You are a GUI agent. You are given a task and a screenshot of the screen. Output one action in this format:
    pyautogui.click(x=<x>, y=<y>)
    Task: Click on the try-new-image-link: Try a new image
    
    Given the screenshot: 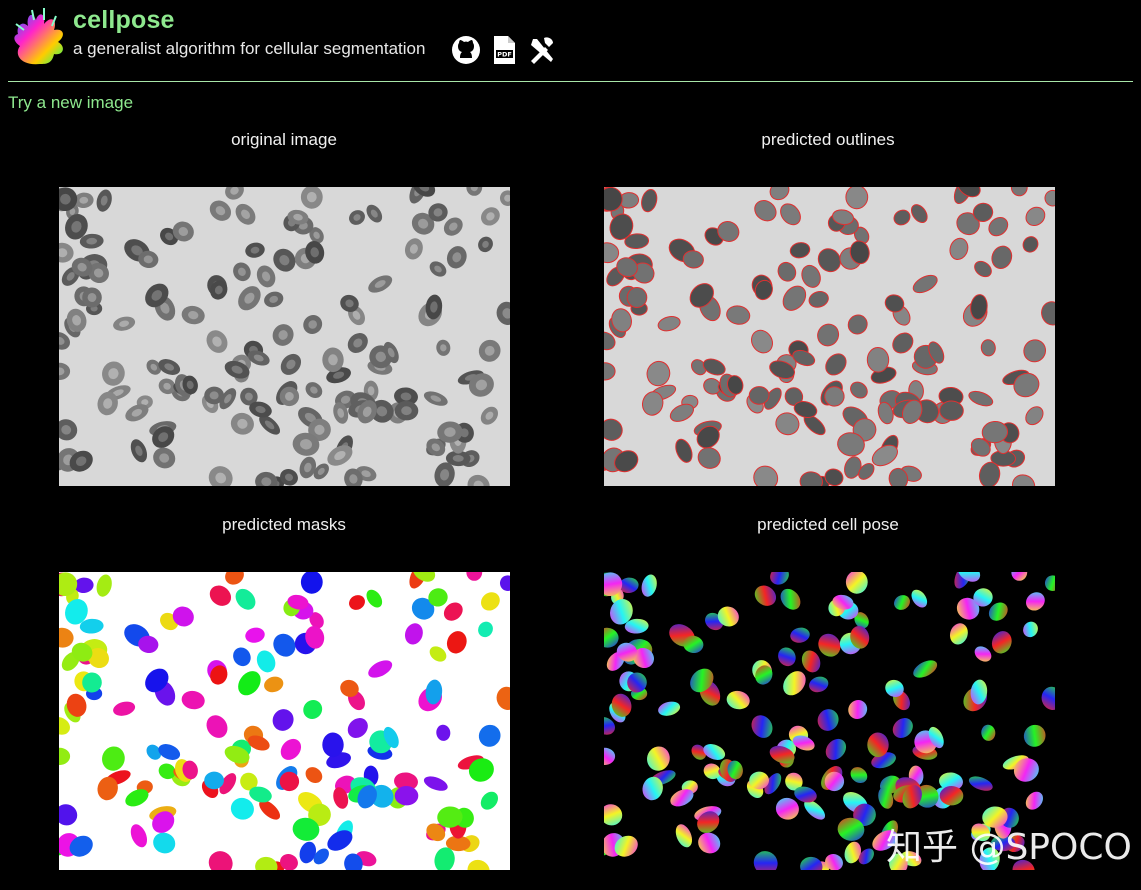 What is the action you would take?
    pyautogui.click(x=70, y=103)
    